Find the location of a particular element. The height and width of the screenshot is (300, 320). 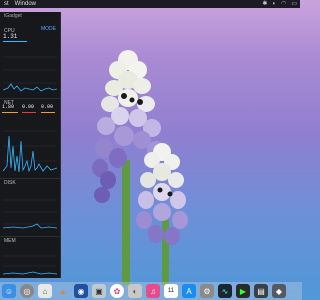

status-area: ✱ ◐ ◠ ▭ is located at coordinates (281, 4).